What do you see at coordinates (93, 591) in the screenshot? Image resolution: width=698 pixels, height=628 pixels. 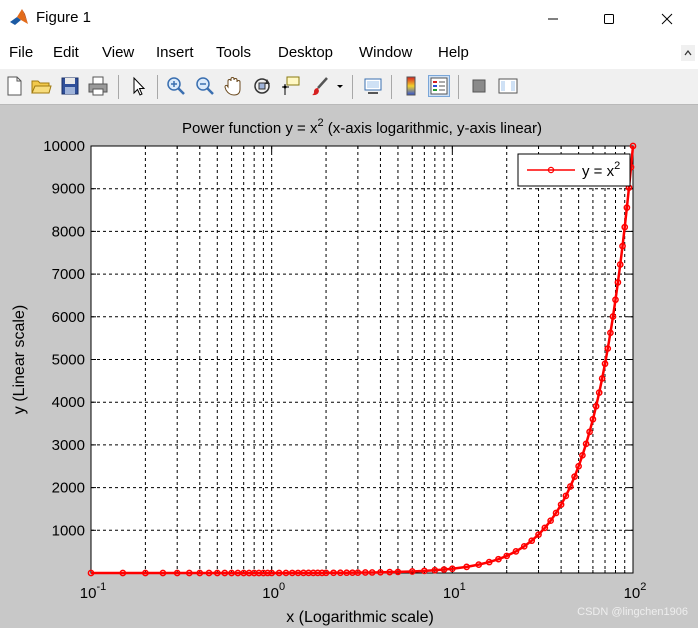 I see `x-tick-label: 10-1` at bounding box center [93, 591].